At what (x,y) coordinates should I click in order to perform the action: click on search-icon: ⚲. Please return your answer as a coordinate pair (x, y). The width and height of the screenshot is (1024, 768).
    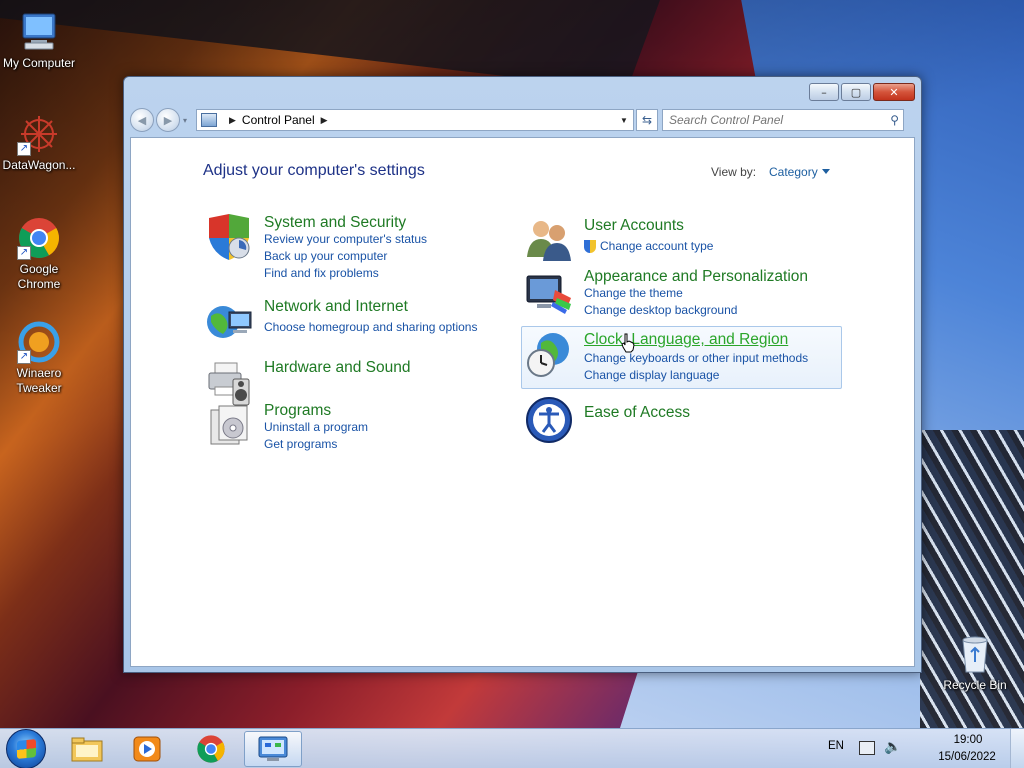
    Looking at the image, I should click on (894, 120).